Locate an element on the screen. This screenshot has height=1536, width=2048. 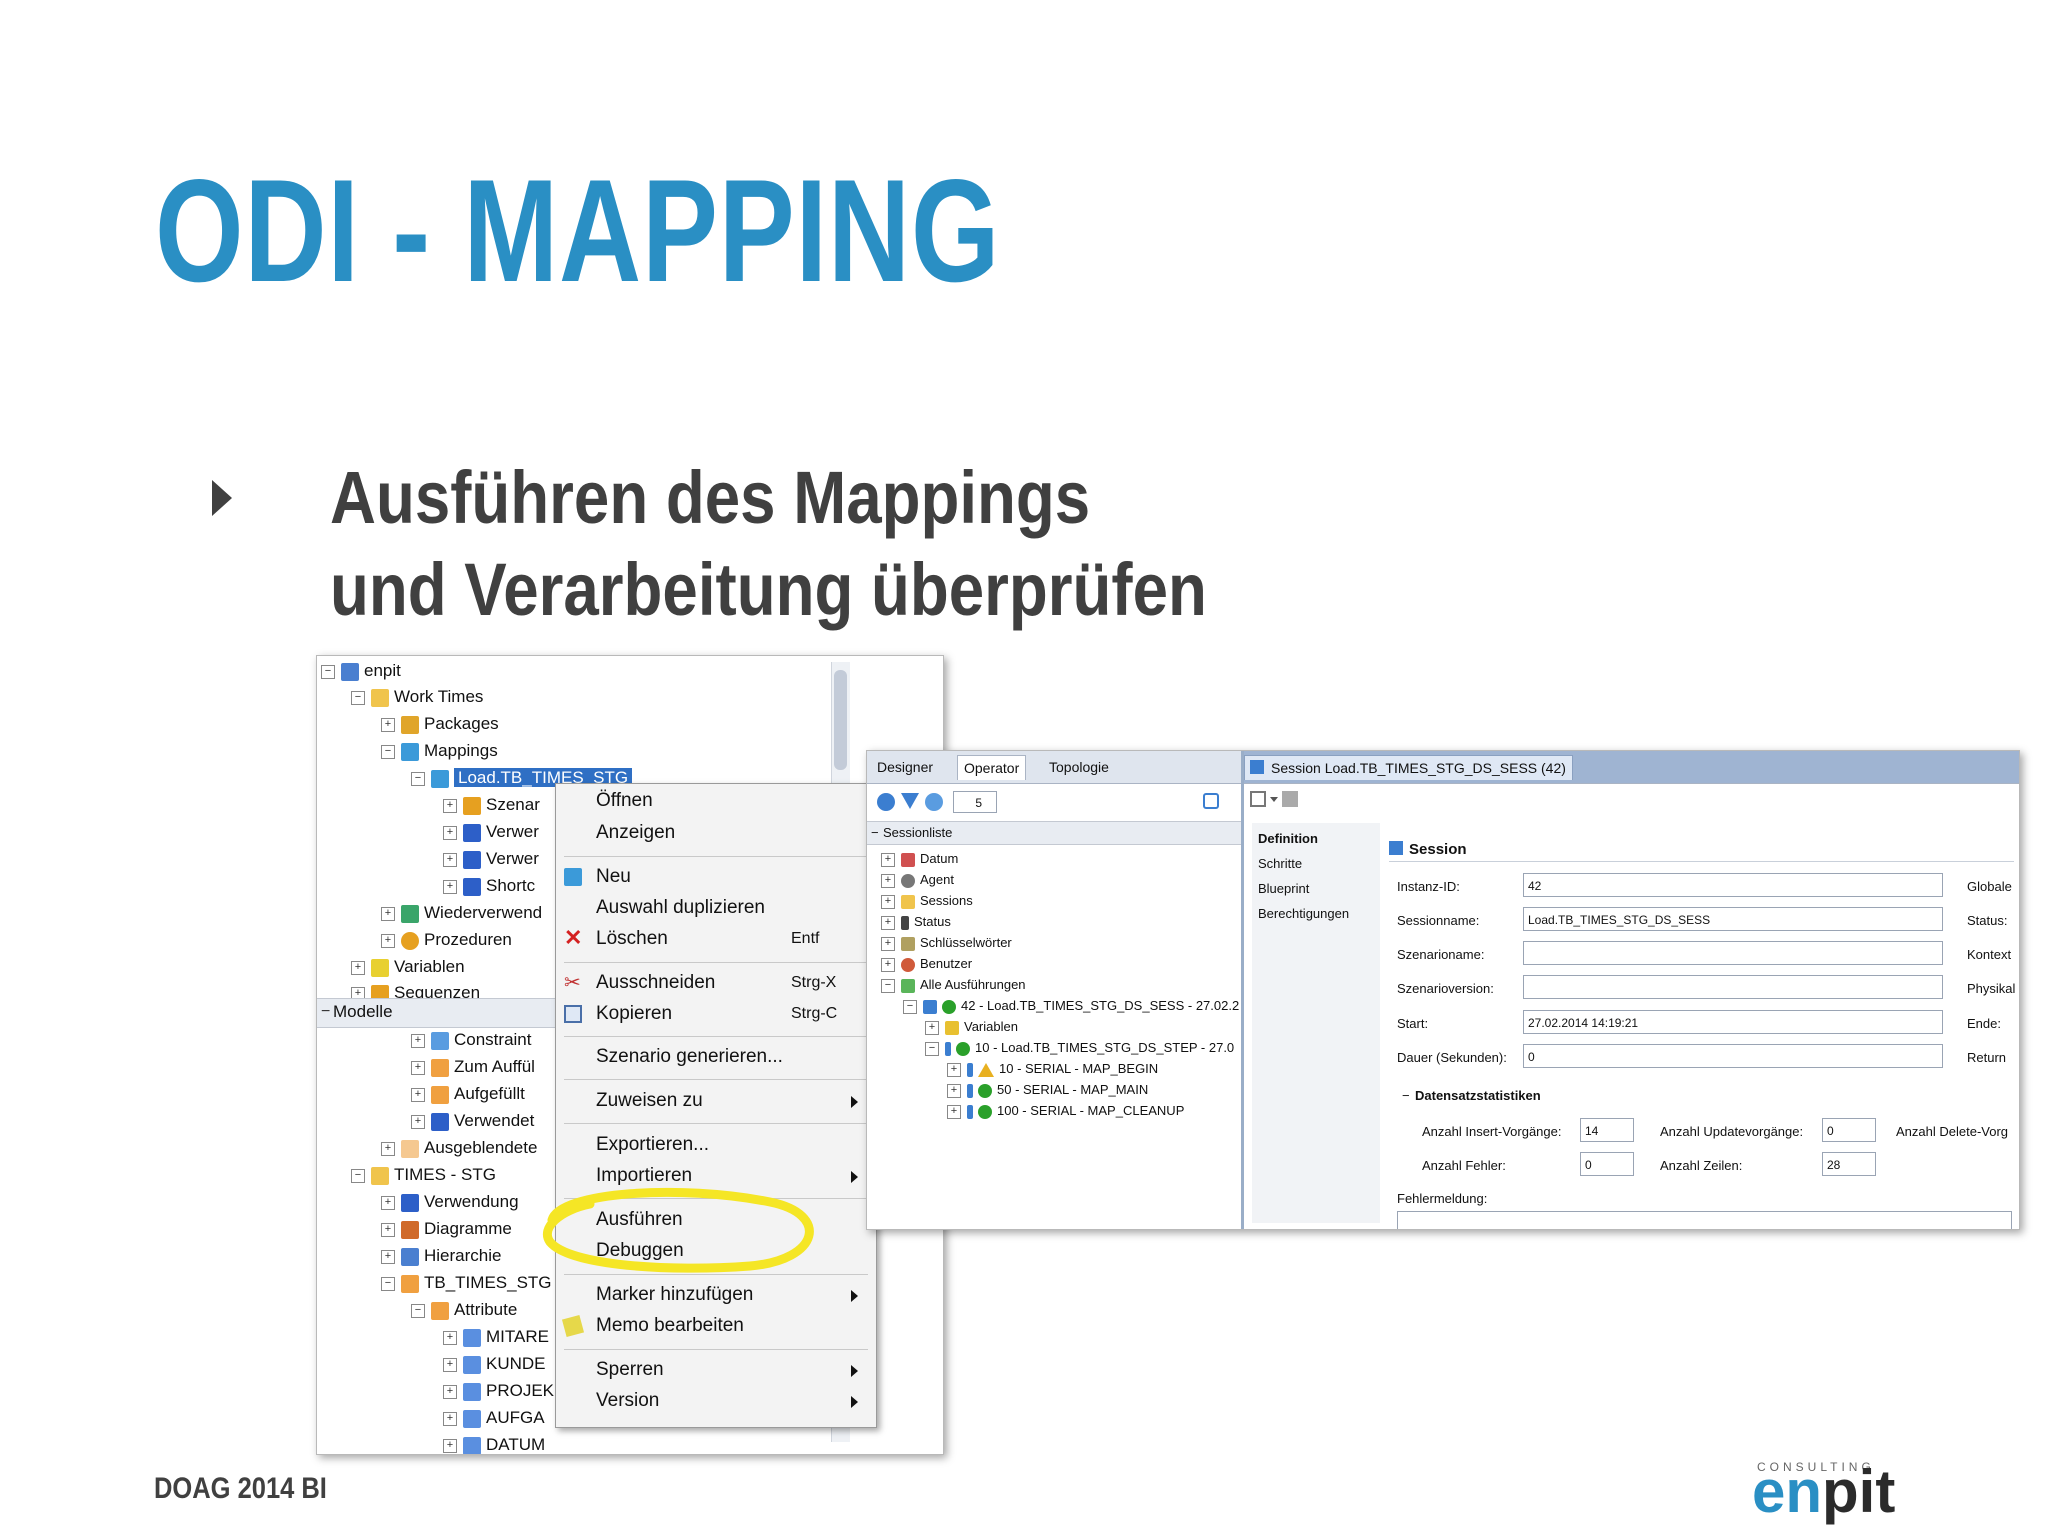
tree-row-shortcuts: + Shortc is located at coordinates (489, 886).